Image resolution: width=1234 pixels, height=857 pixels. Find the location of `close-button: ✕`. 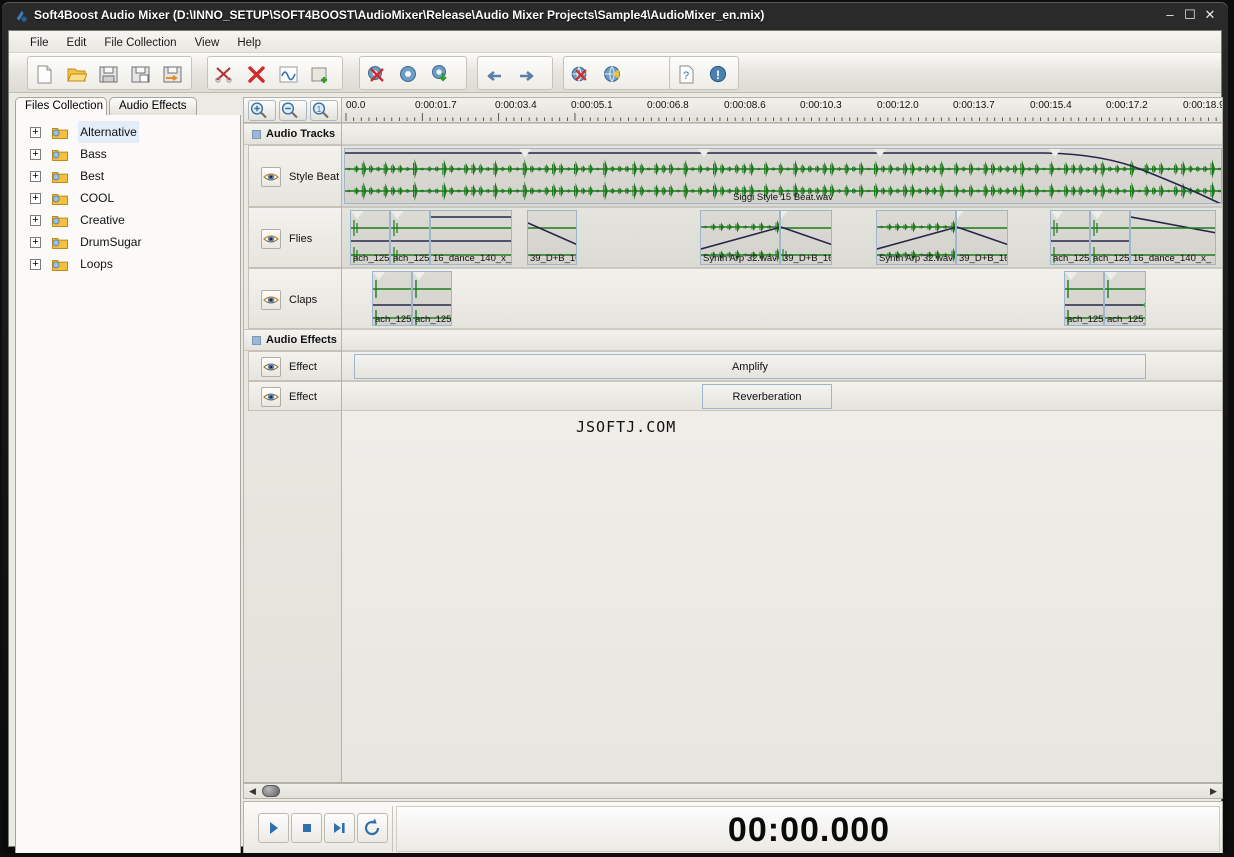

close-button: ✕ is located at coordinates (1210, 15).